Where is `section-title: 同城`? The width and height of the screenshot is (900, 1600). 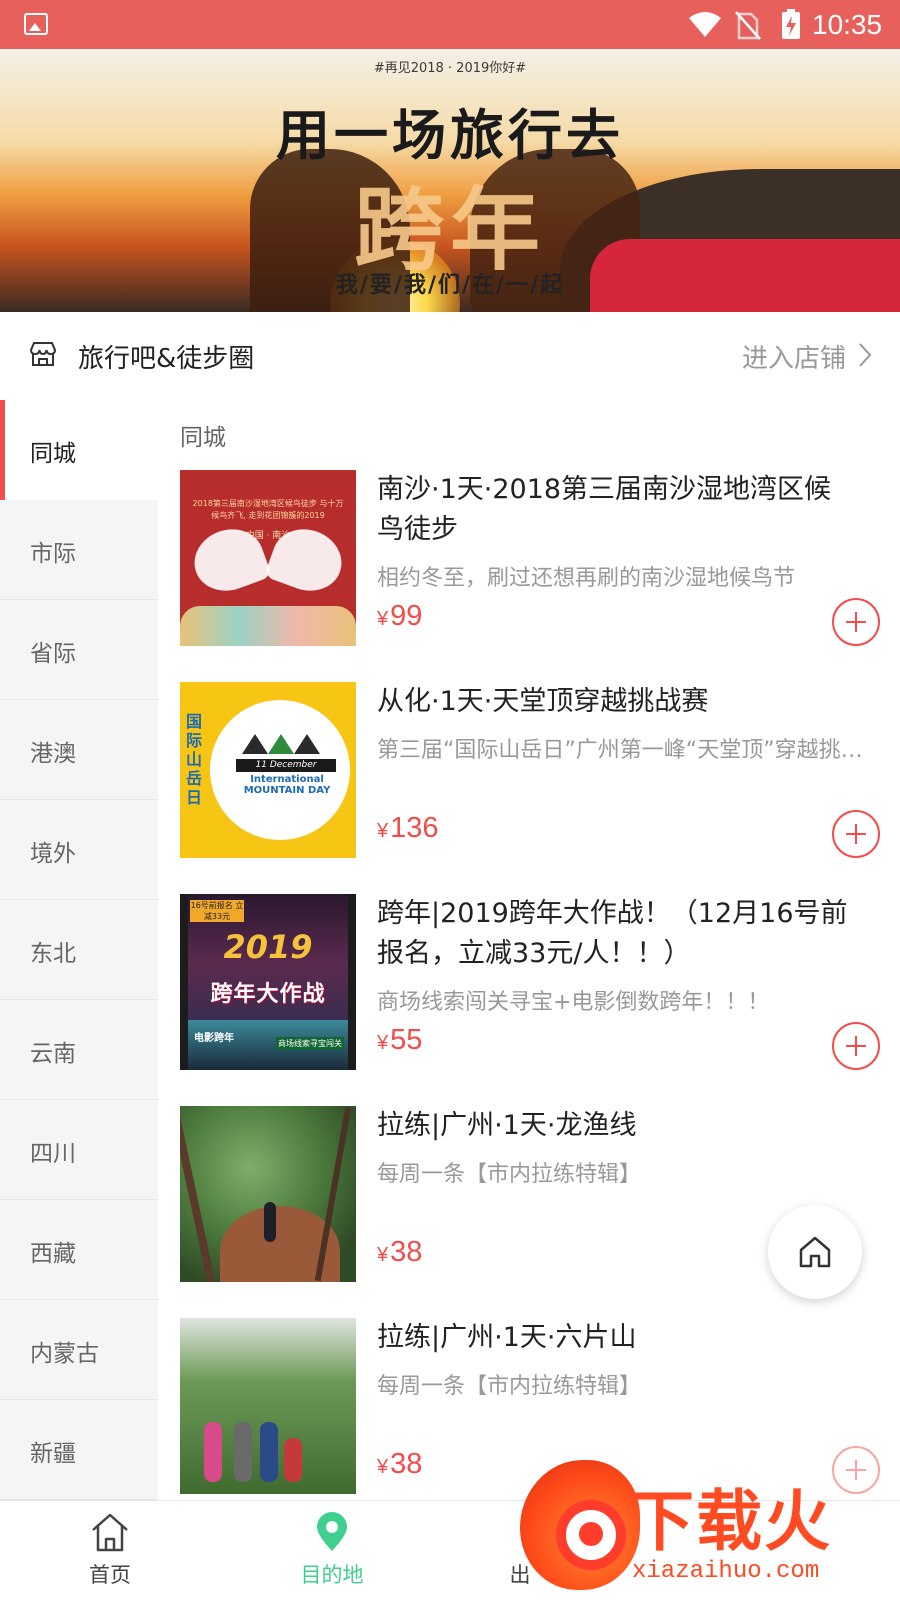 section-title: 同城 is located at coordinates (203, 438).